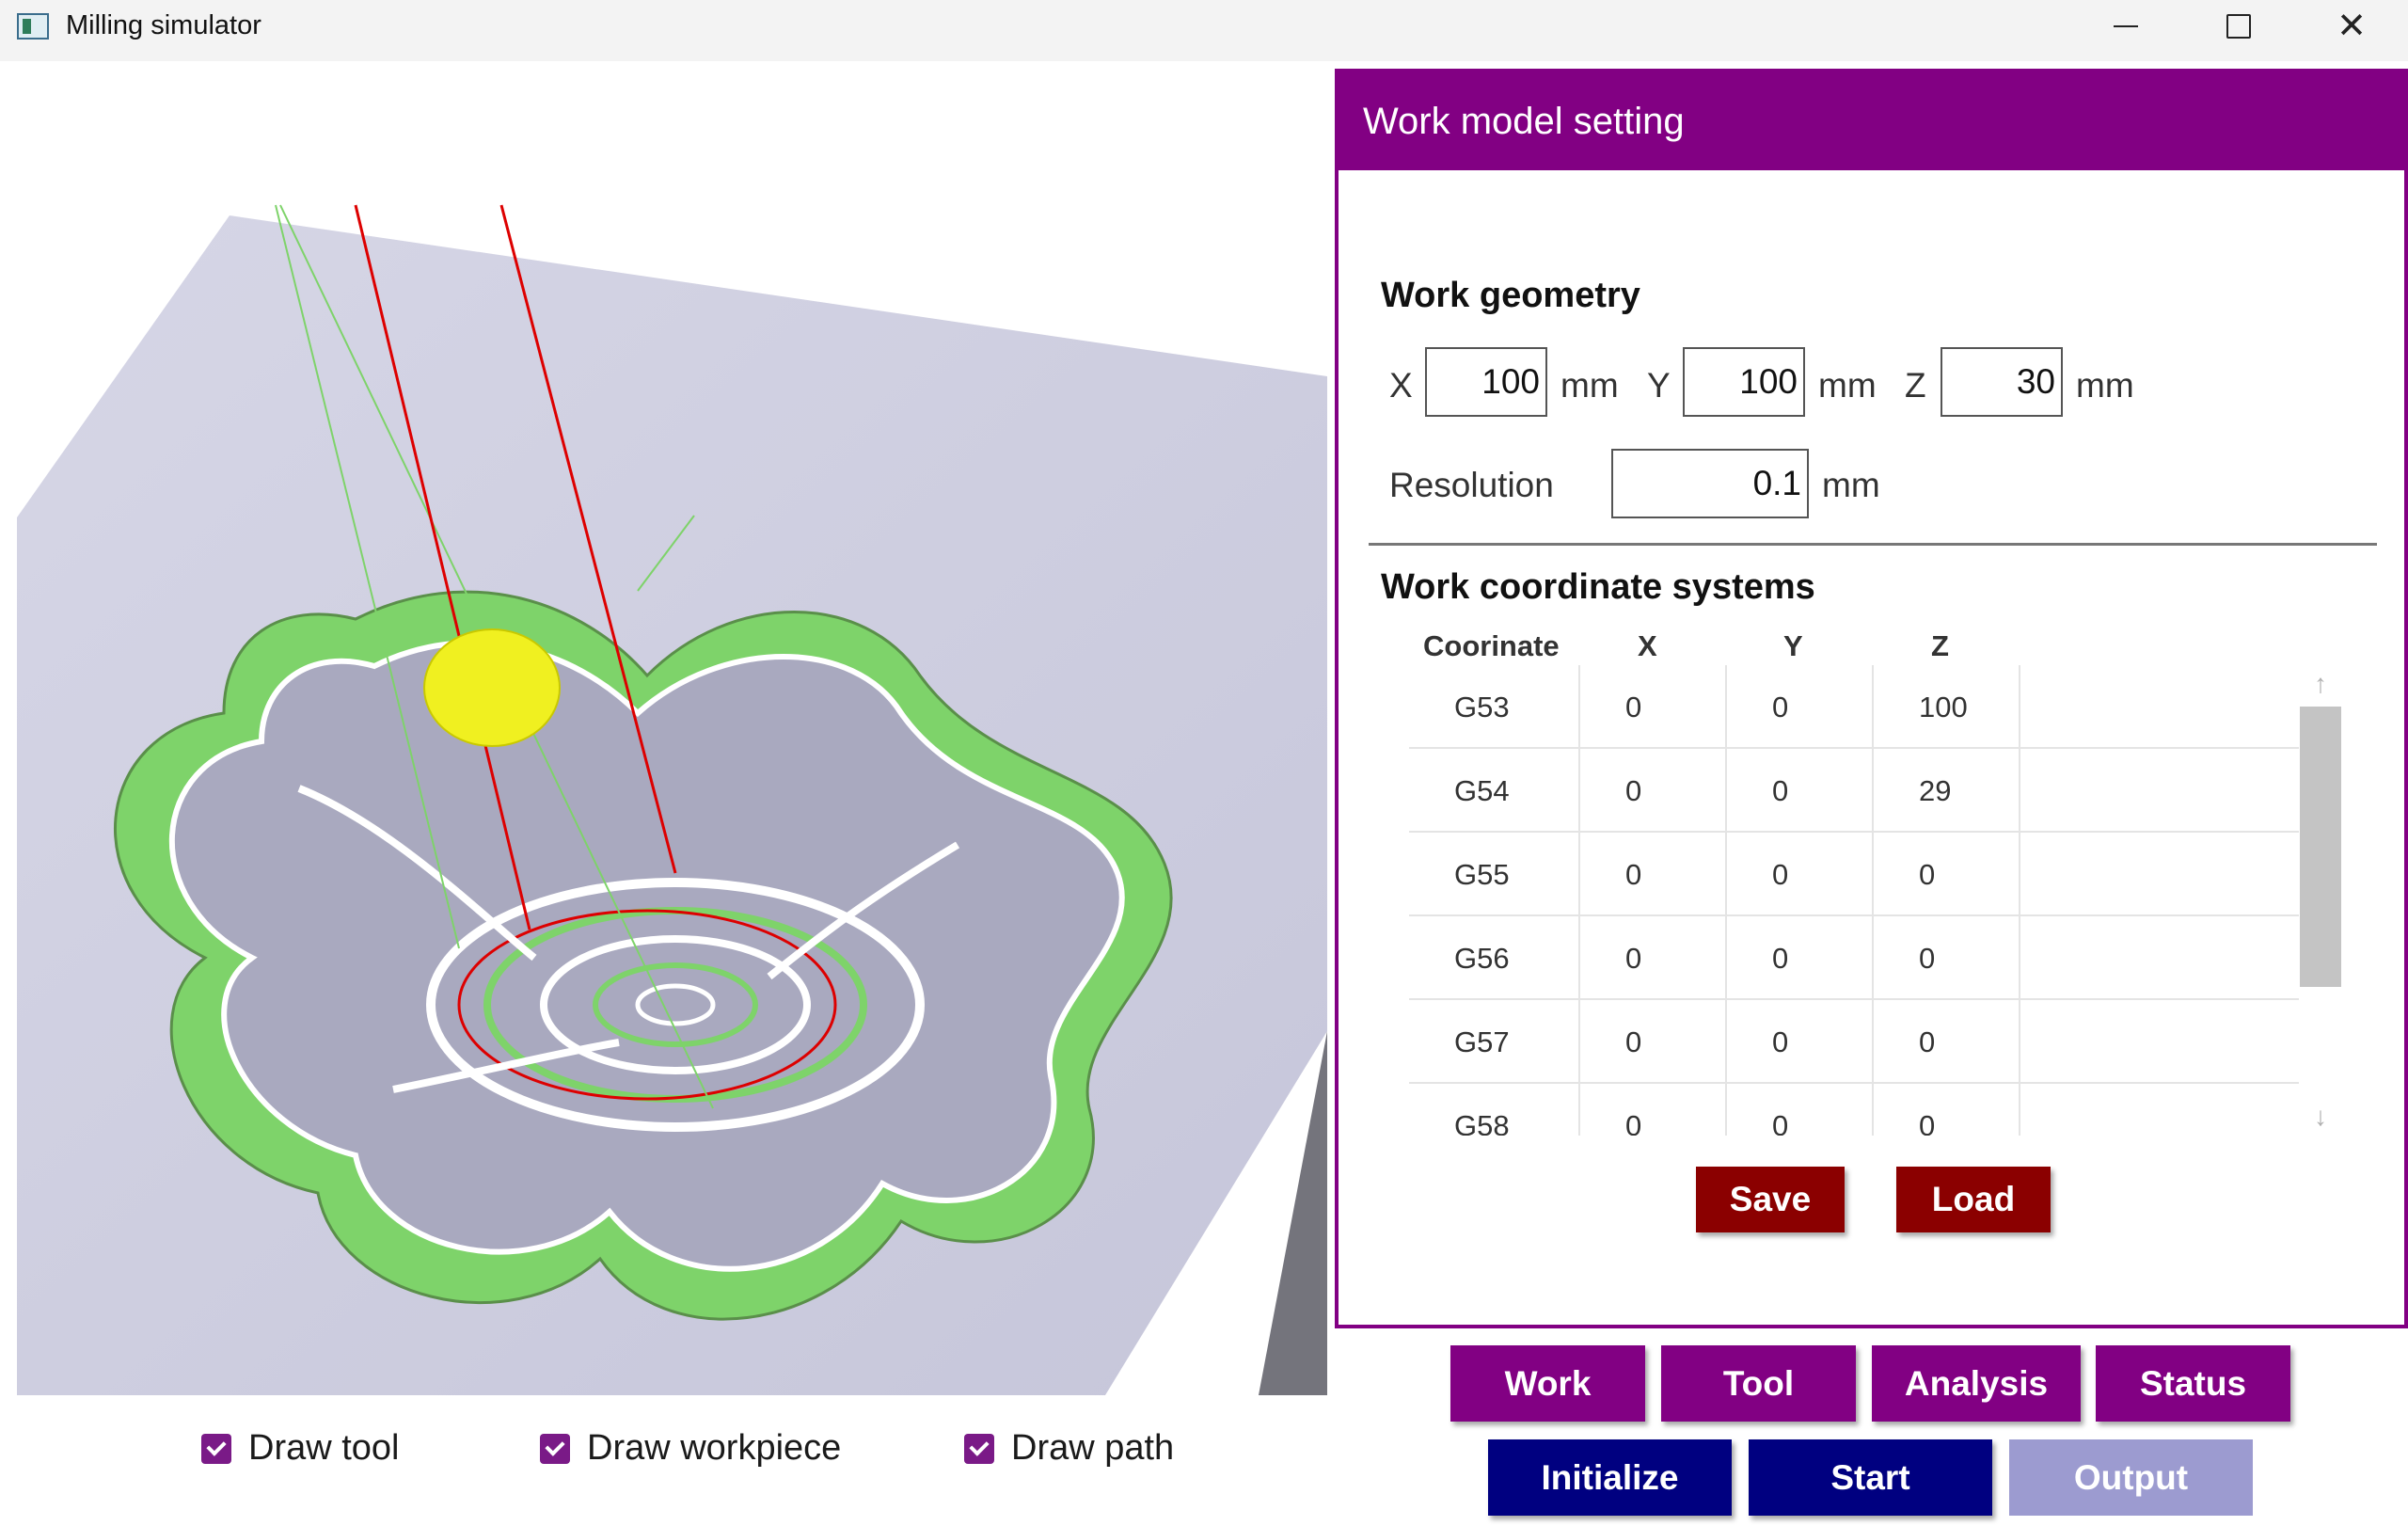 The width and height of the screenshot is (2408, 1526). I want to click on z-unit: mm, so click(2105, 385).